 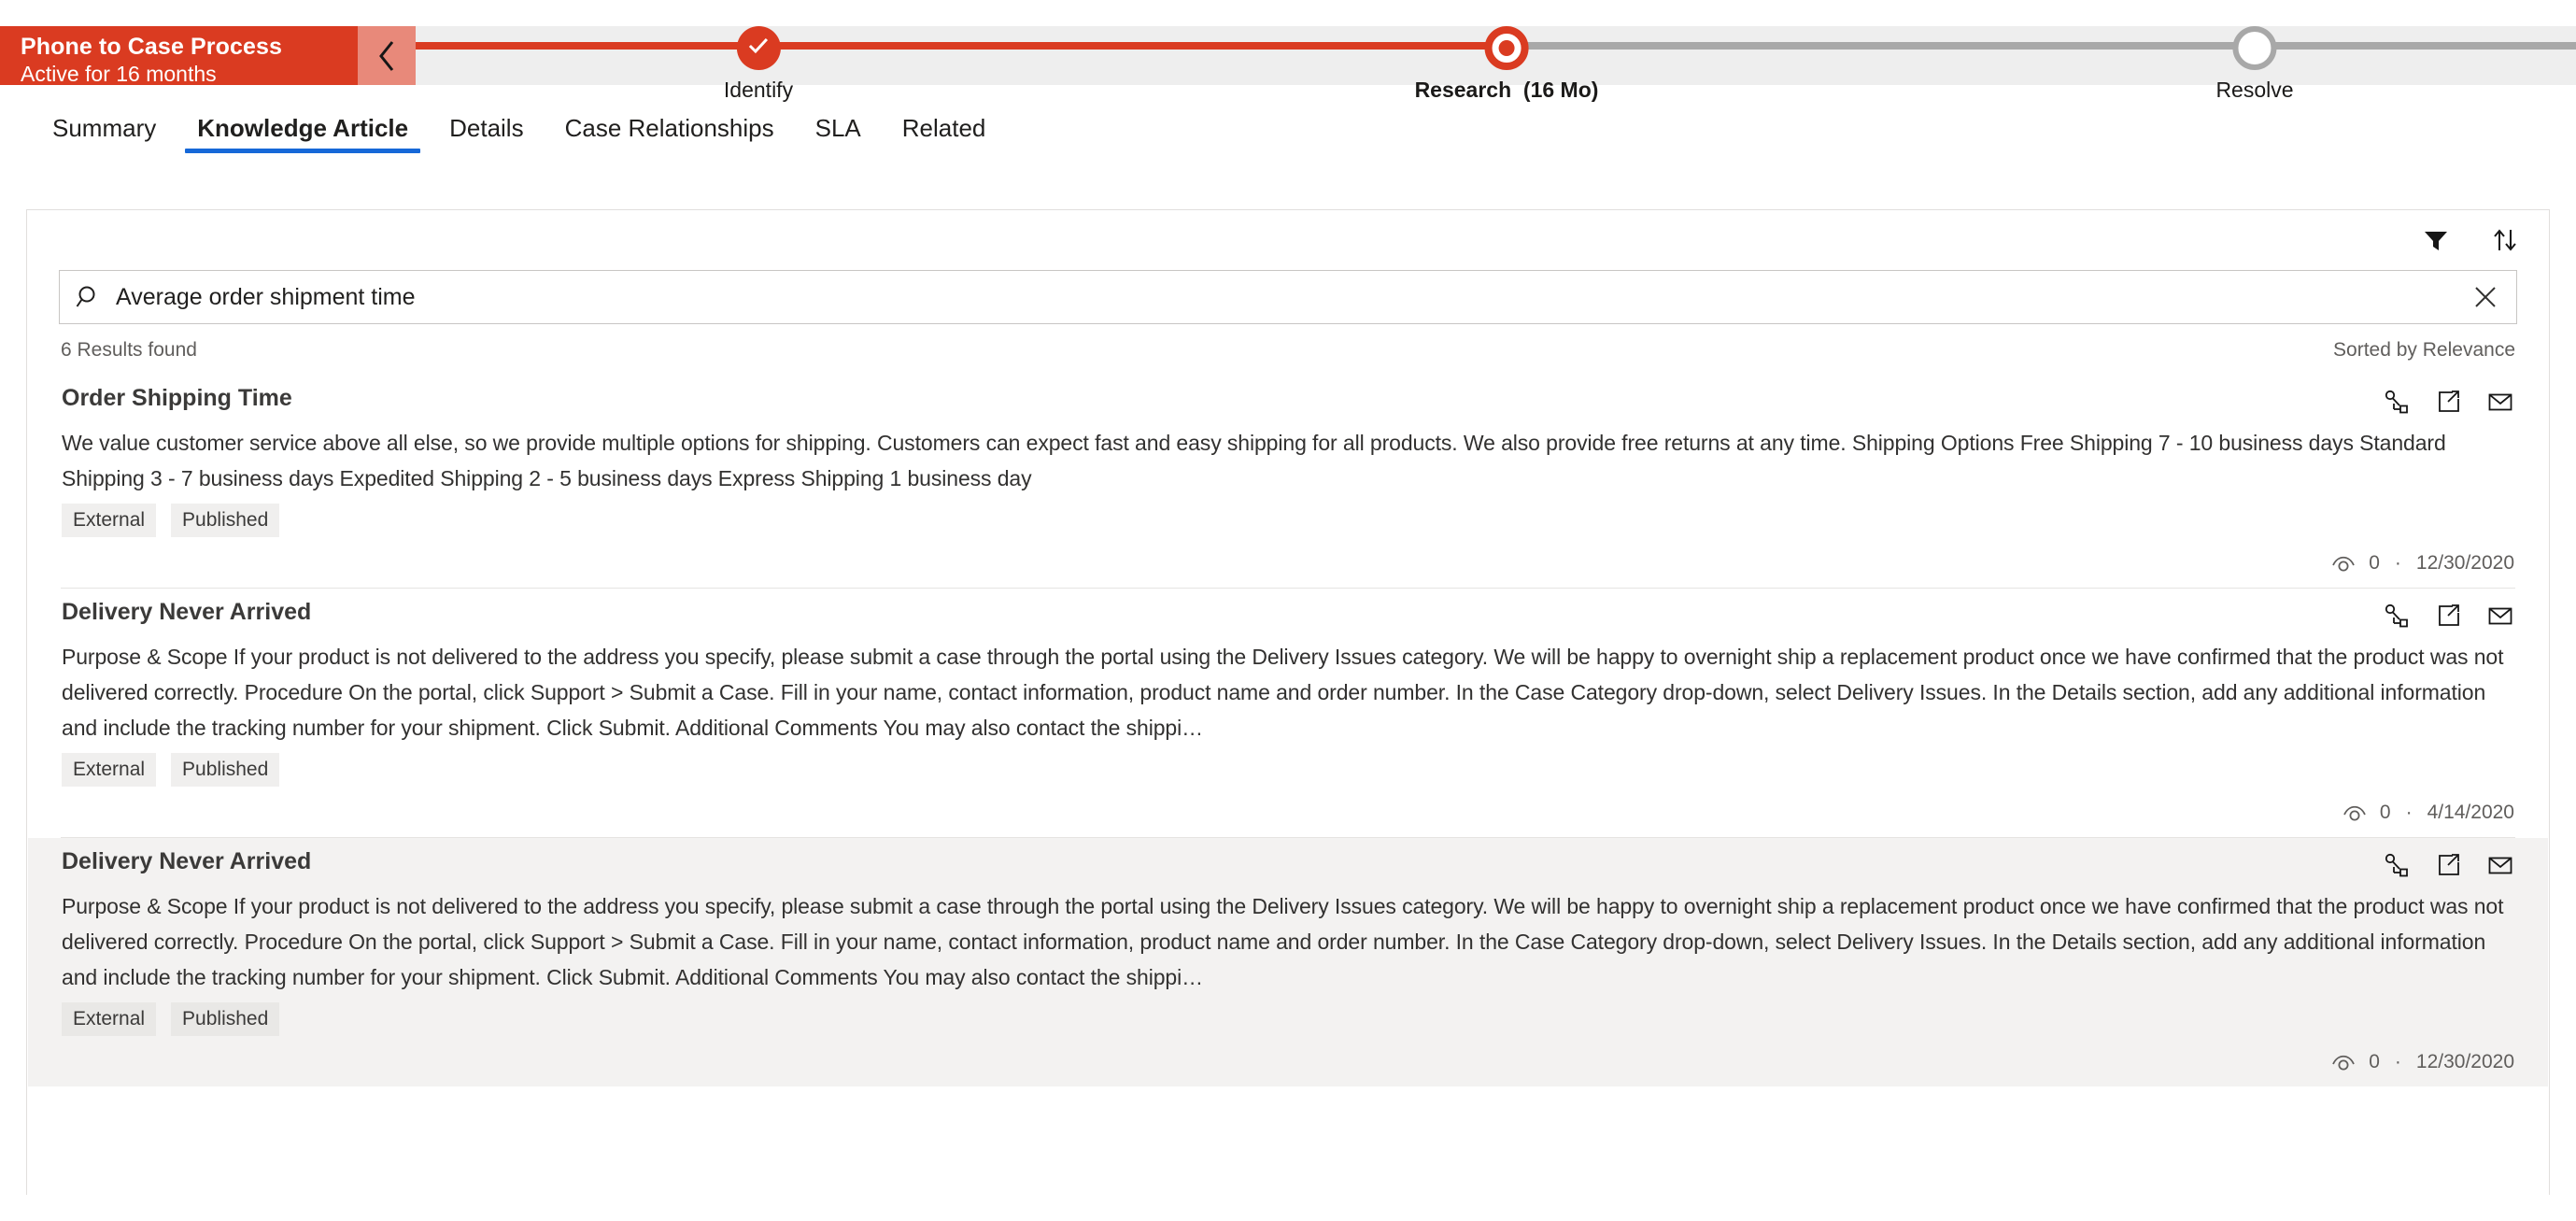 I want to click on tab-details: Details, so click(x=486, y=130).